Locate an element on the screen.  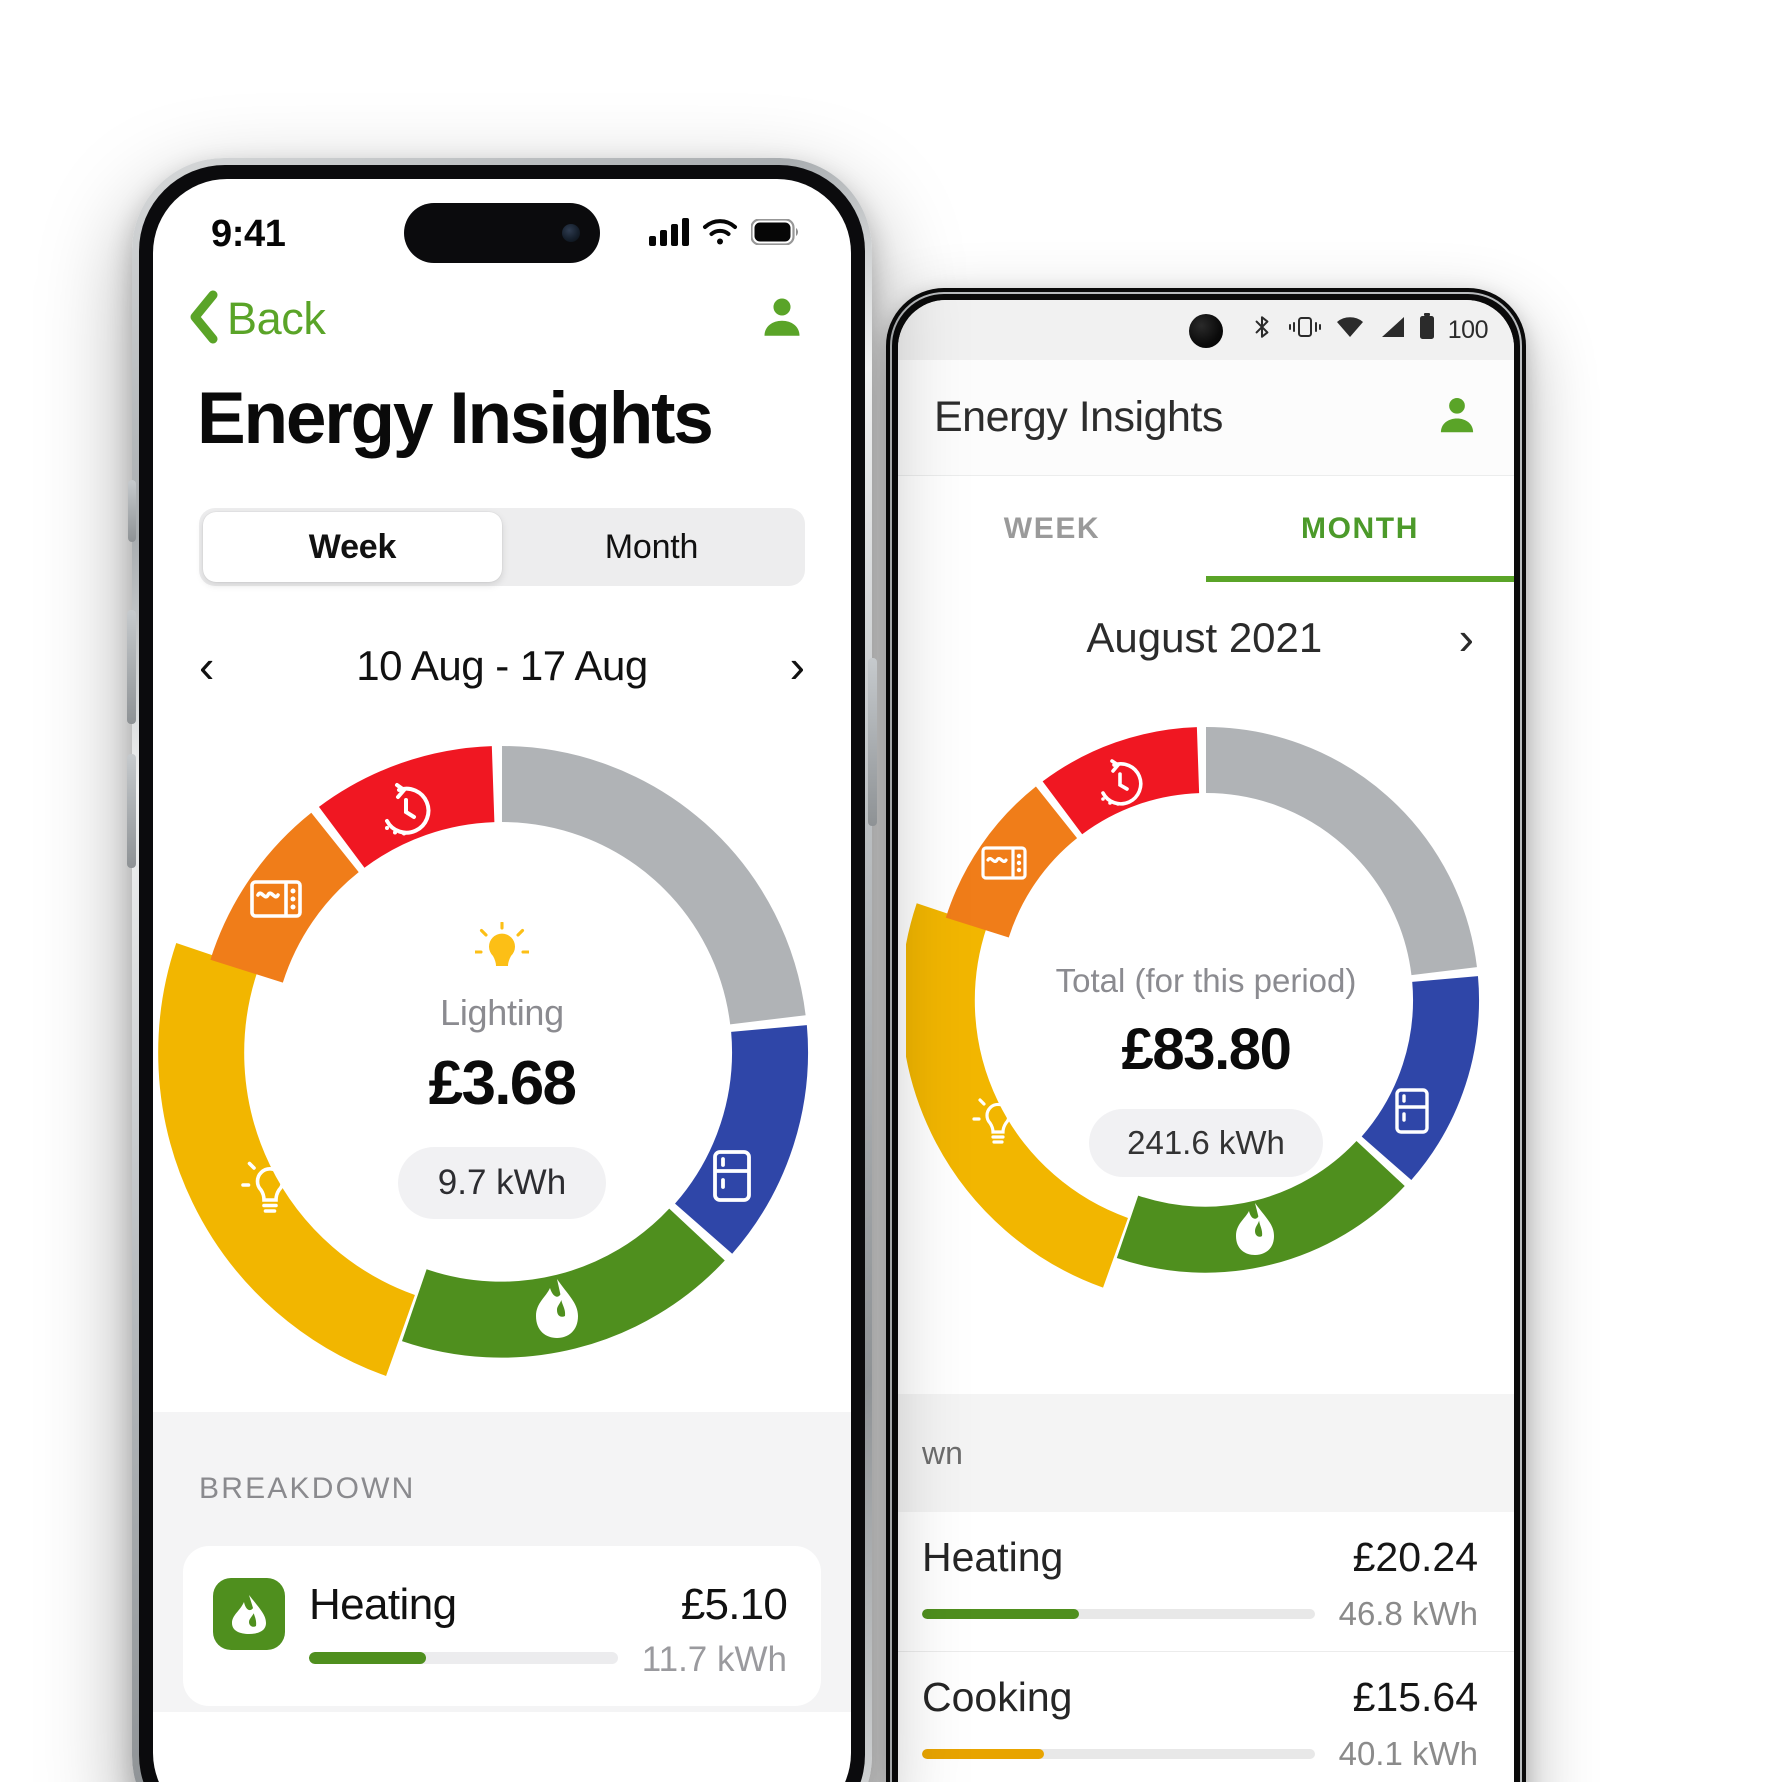
android-period-label: August 2021 is located at coordinates (1204, 637).